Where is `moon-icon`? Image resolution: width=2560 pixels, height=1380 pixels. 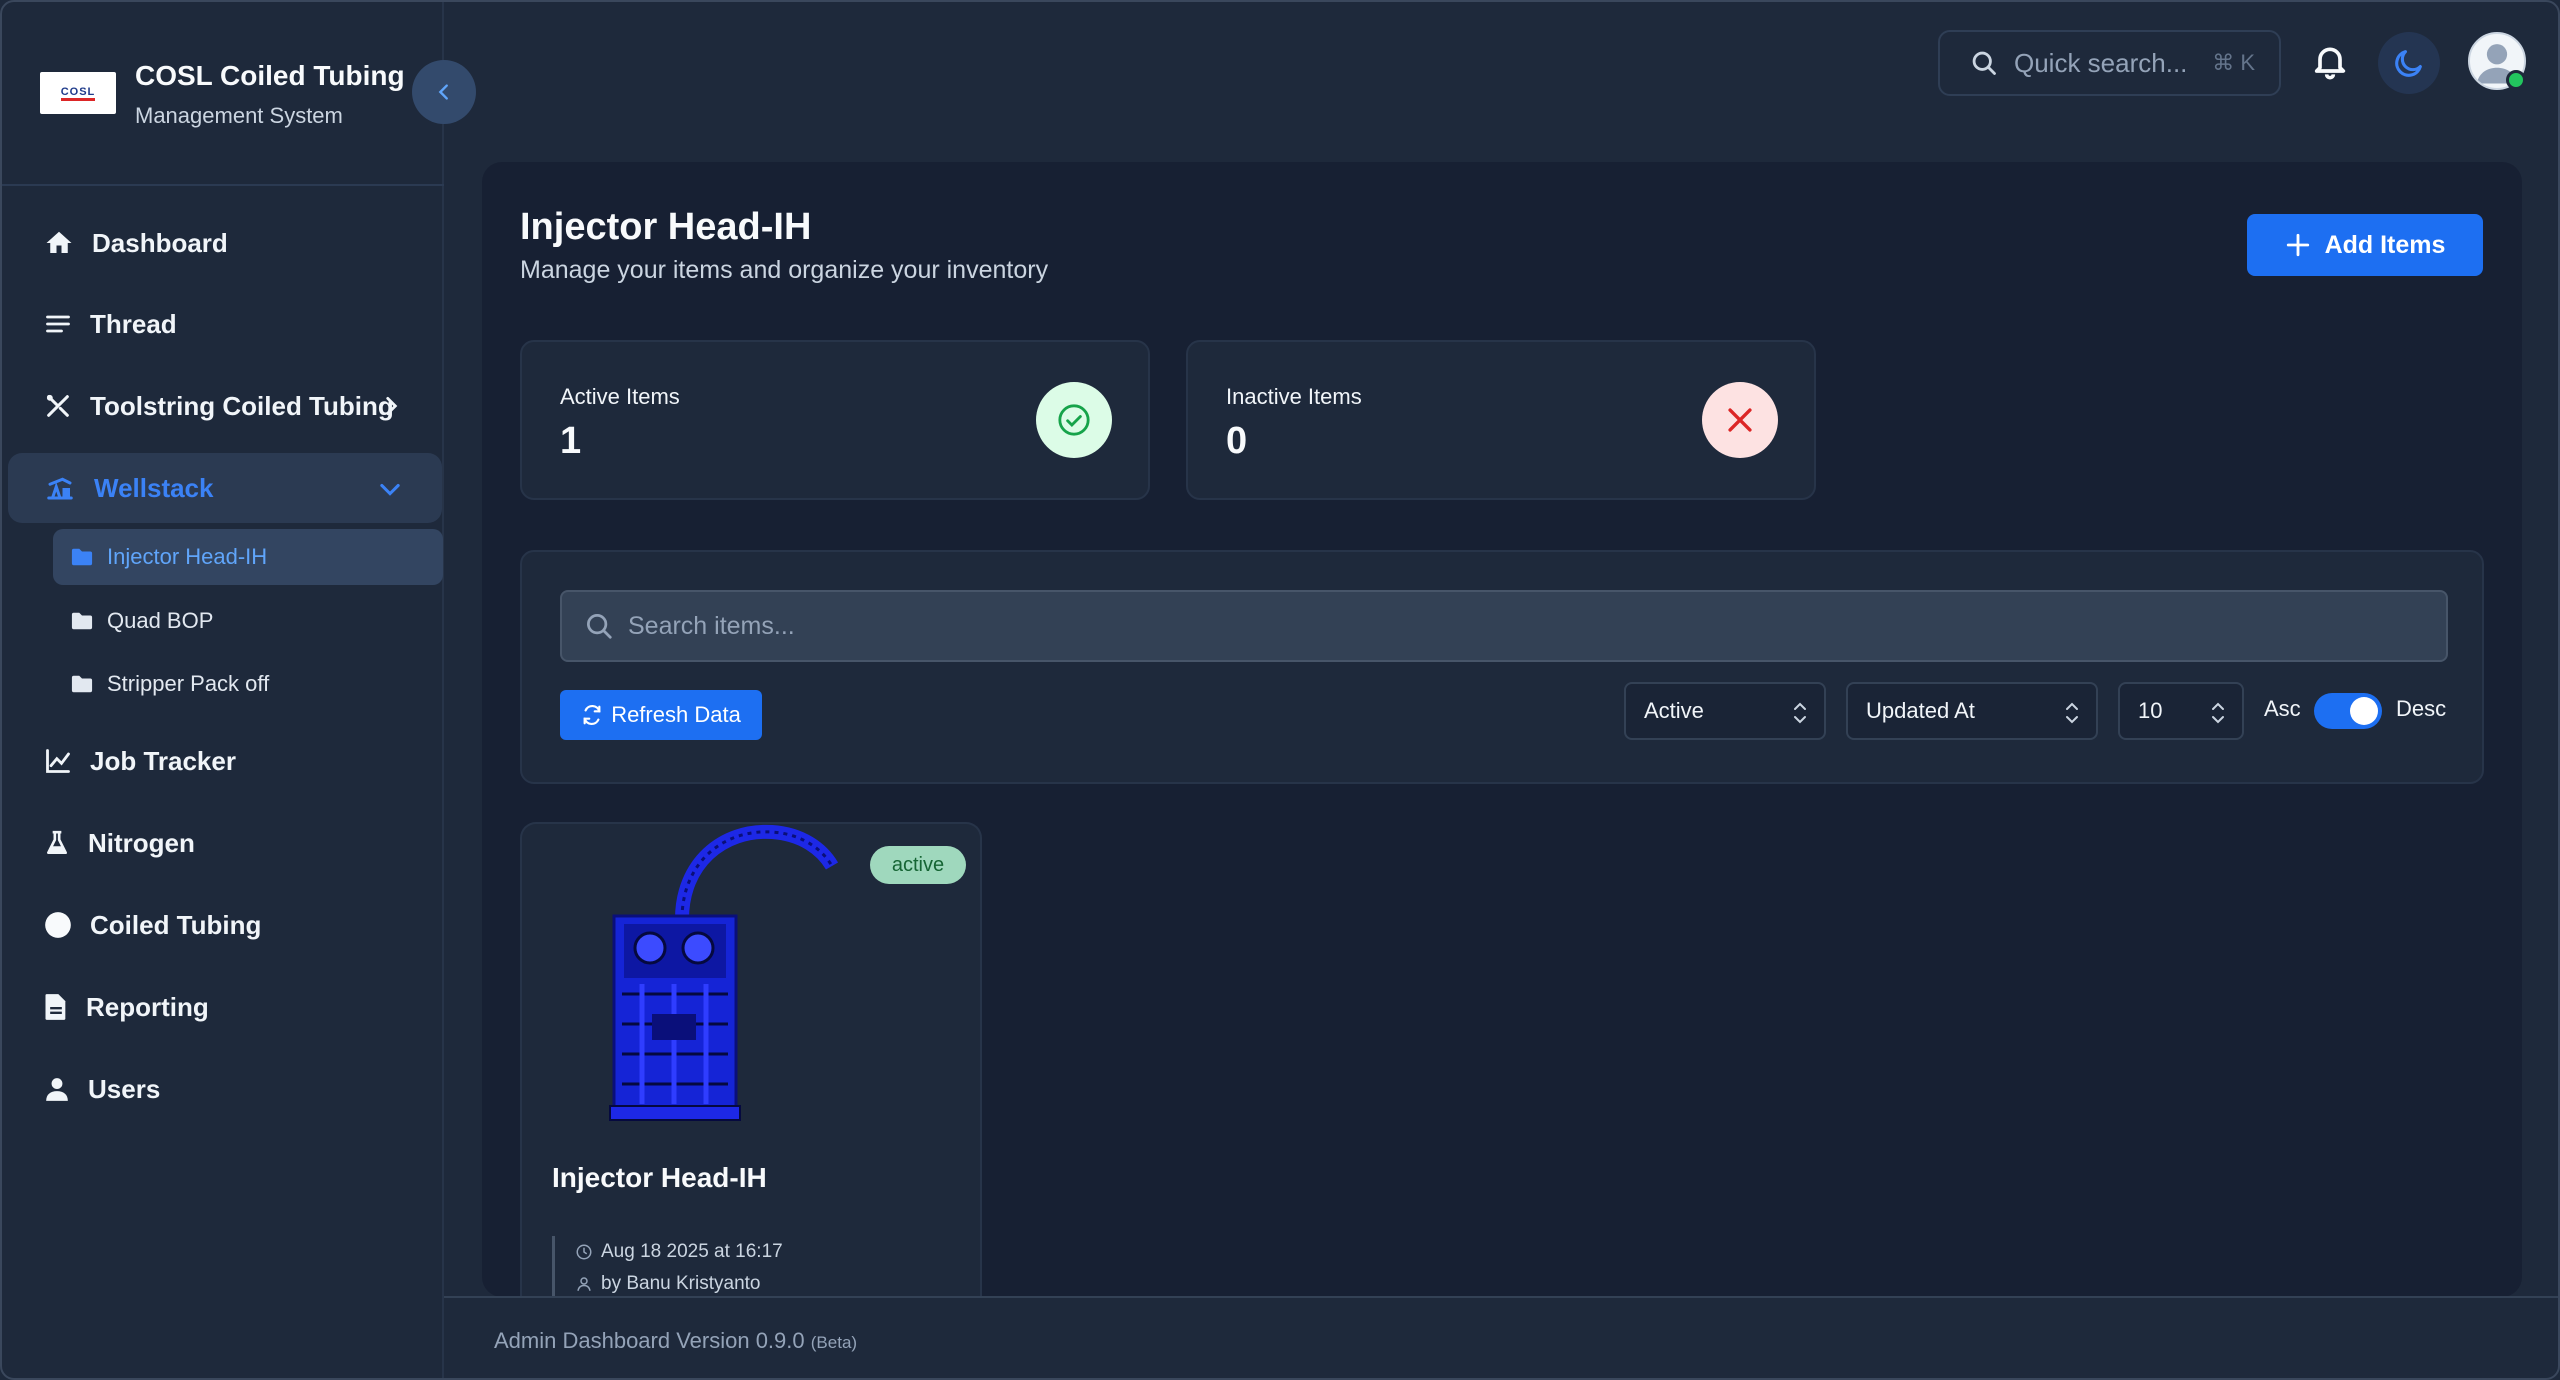
moon-icon is located at coordinates (2408, 63).